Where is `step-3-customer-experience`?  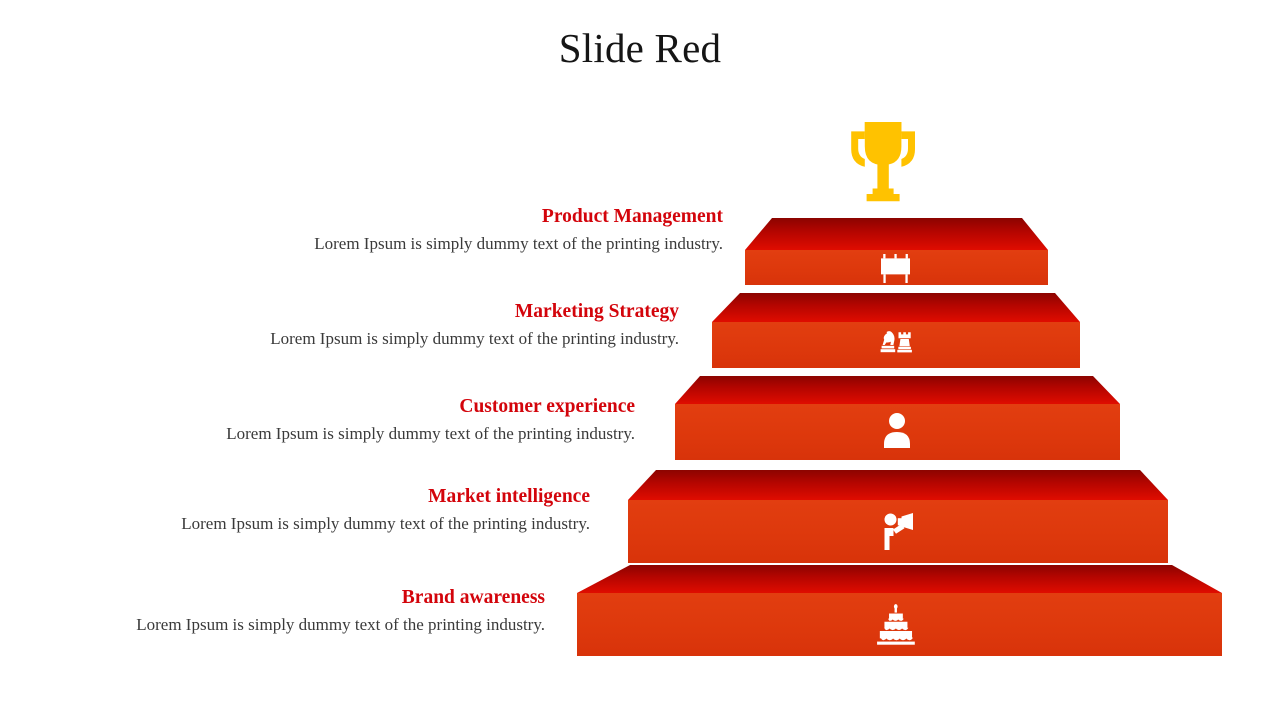
step-3-customer-experience is located at coordinates (897, 418).